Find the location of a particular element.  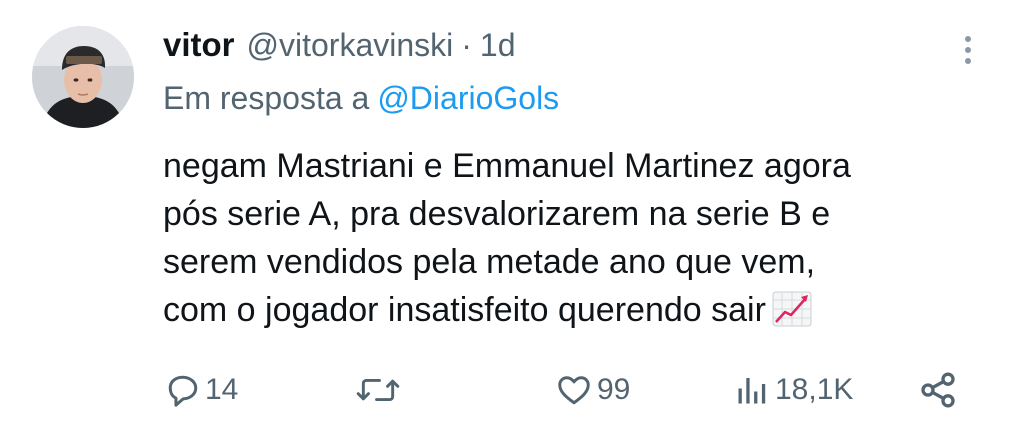

reply-prefix: Em resposta a is located at coordinates (266, 98).